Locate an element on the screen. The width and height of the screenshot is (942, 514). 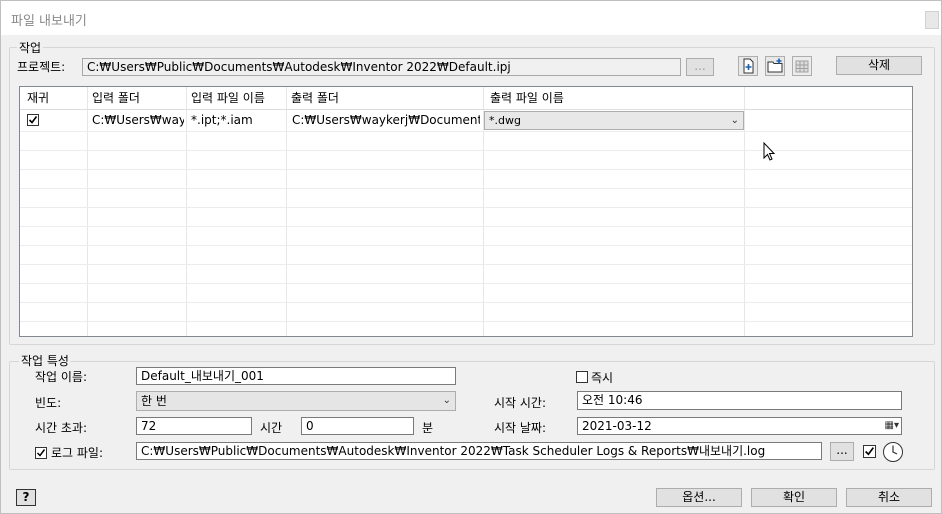
job-group-label: 작업 is located at coordinates (30, 47).